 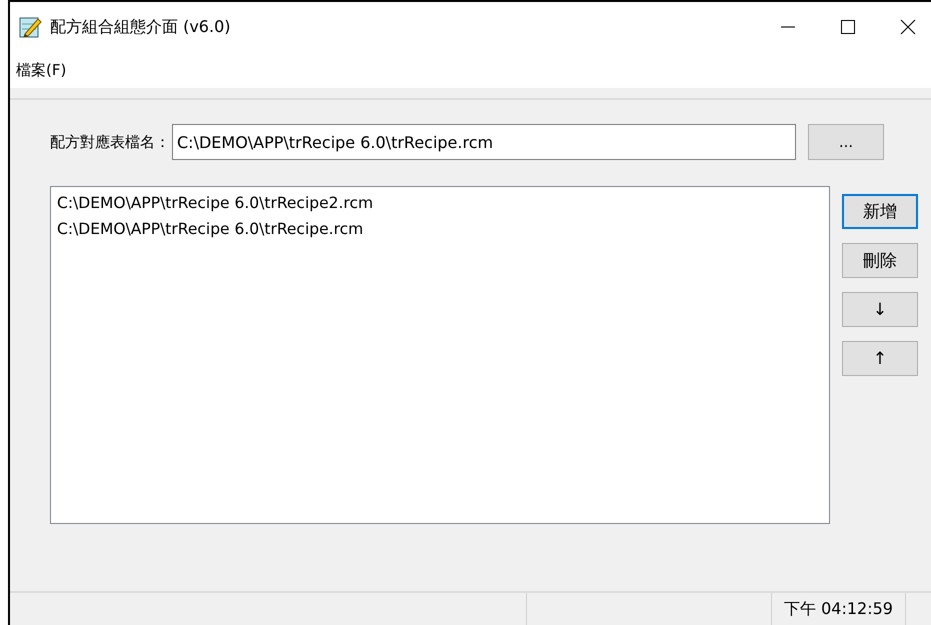 I want to click on list-action-button: ↓, so click(x=880, y=309).